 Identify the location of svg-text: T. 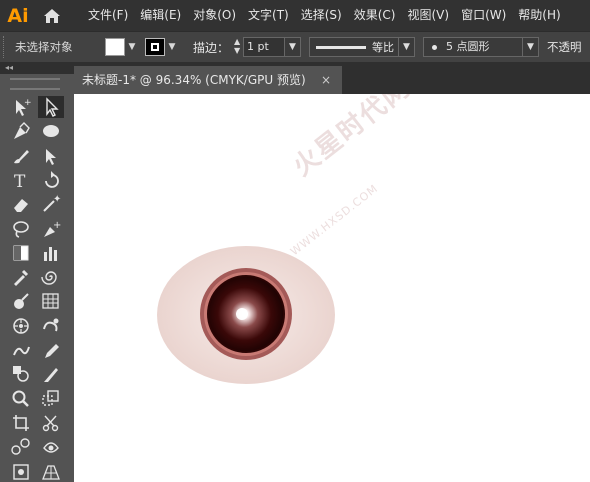
(20, 181).